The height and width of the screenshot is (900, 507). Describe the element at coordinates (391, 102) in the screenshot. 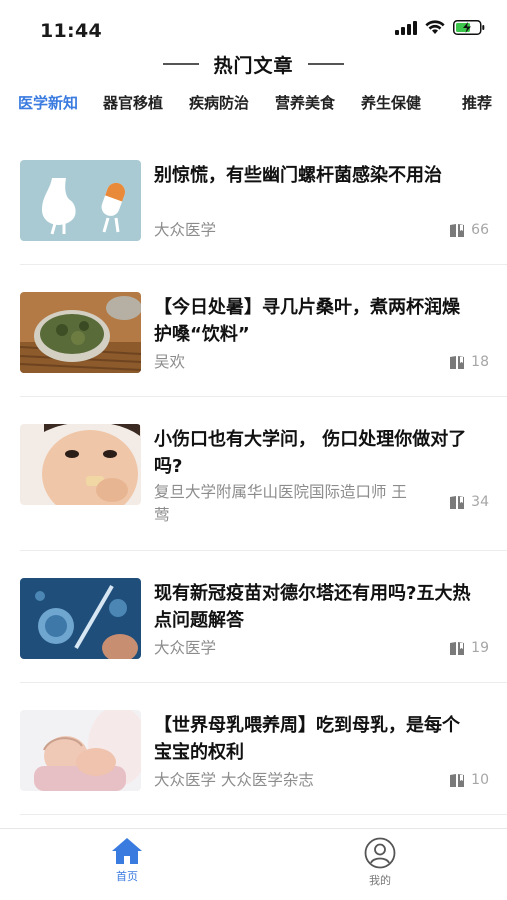

I see `tab-health-care: 养生保健` at that location.